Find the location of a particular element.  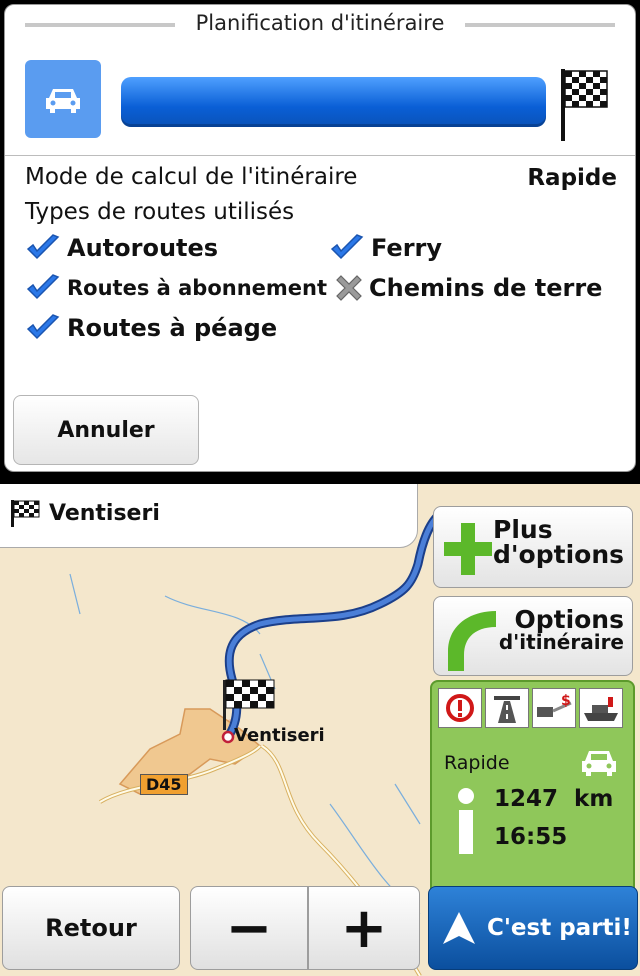

cancel-button: Annuler is located at coordinates (106, 430).